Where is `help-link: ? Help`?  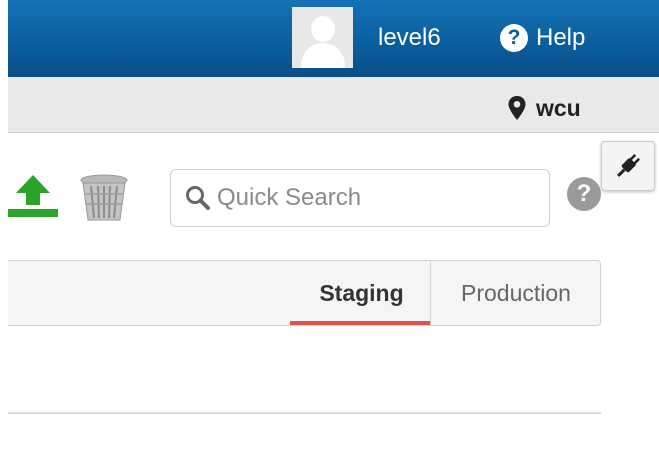 help-link: ? Help is located at coordinates (542, 38).